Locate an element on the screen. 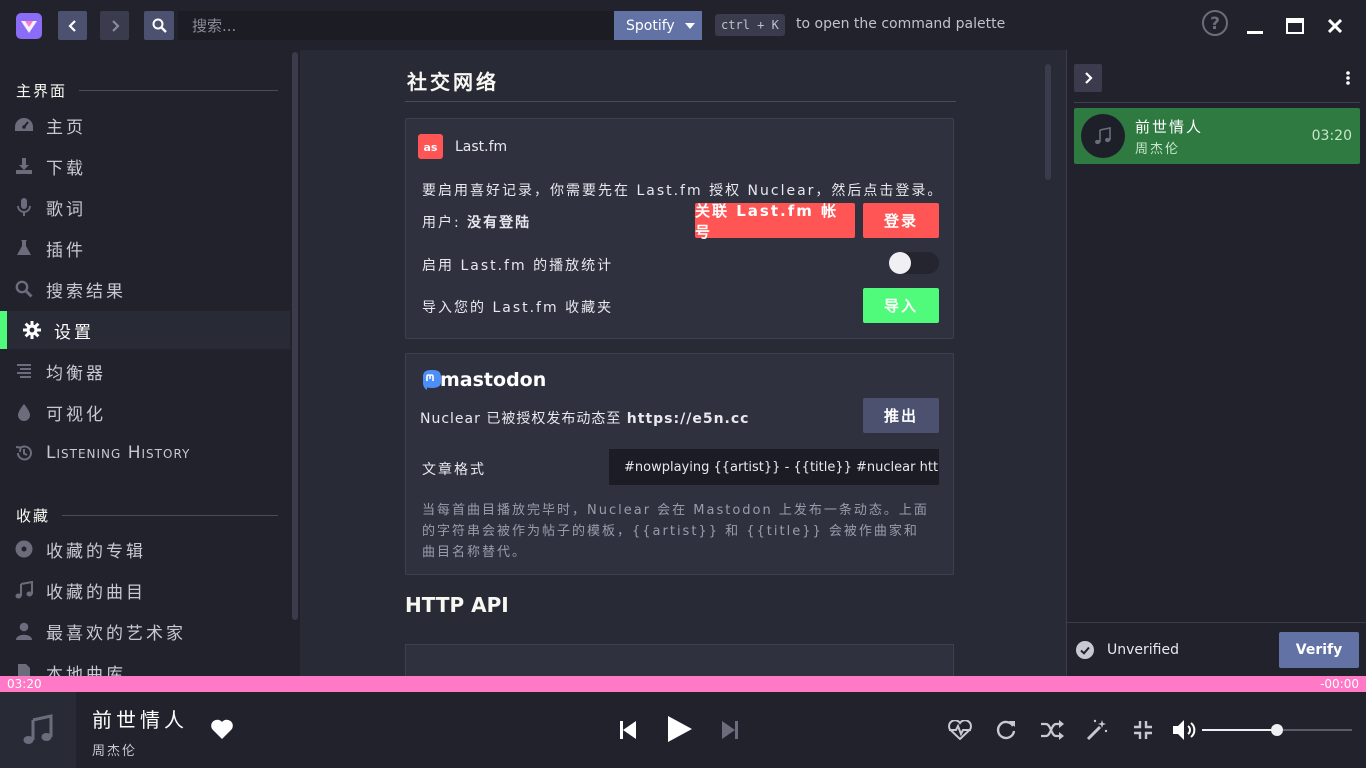 The width and height of the screenshot is (1366, 768). heartbeat-icon is located at coordinates (960, 730).